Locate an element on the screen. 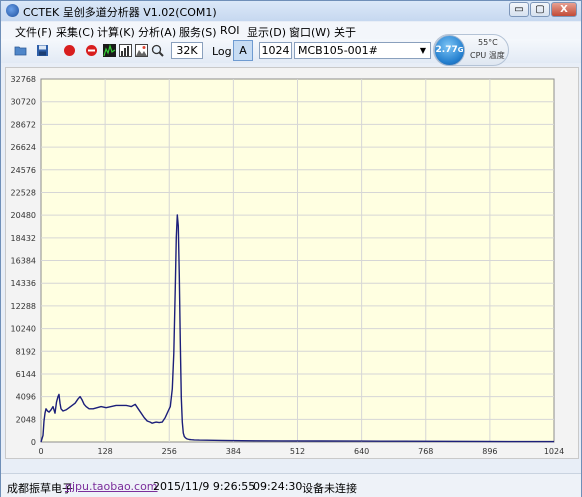  x-tick-label: 384 is located at coordinates (233, 451).